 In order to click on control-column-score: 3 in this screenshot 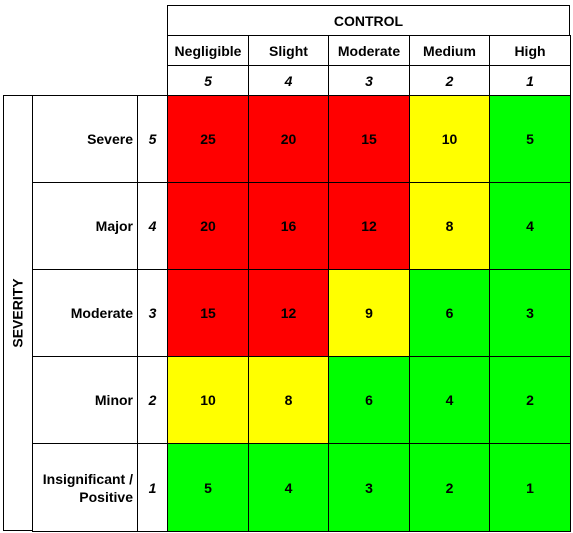, I will do `click(369, 80)`.